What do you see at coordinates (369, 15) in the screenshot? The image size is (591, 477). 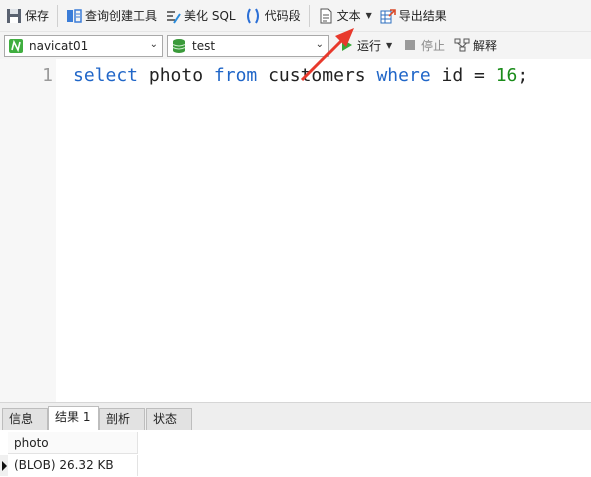 I see `text-dropdown-icon: ▼` at bounding box center [369, 15].